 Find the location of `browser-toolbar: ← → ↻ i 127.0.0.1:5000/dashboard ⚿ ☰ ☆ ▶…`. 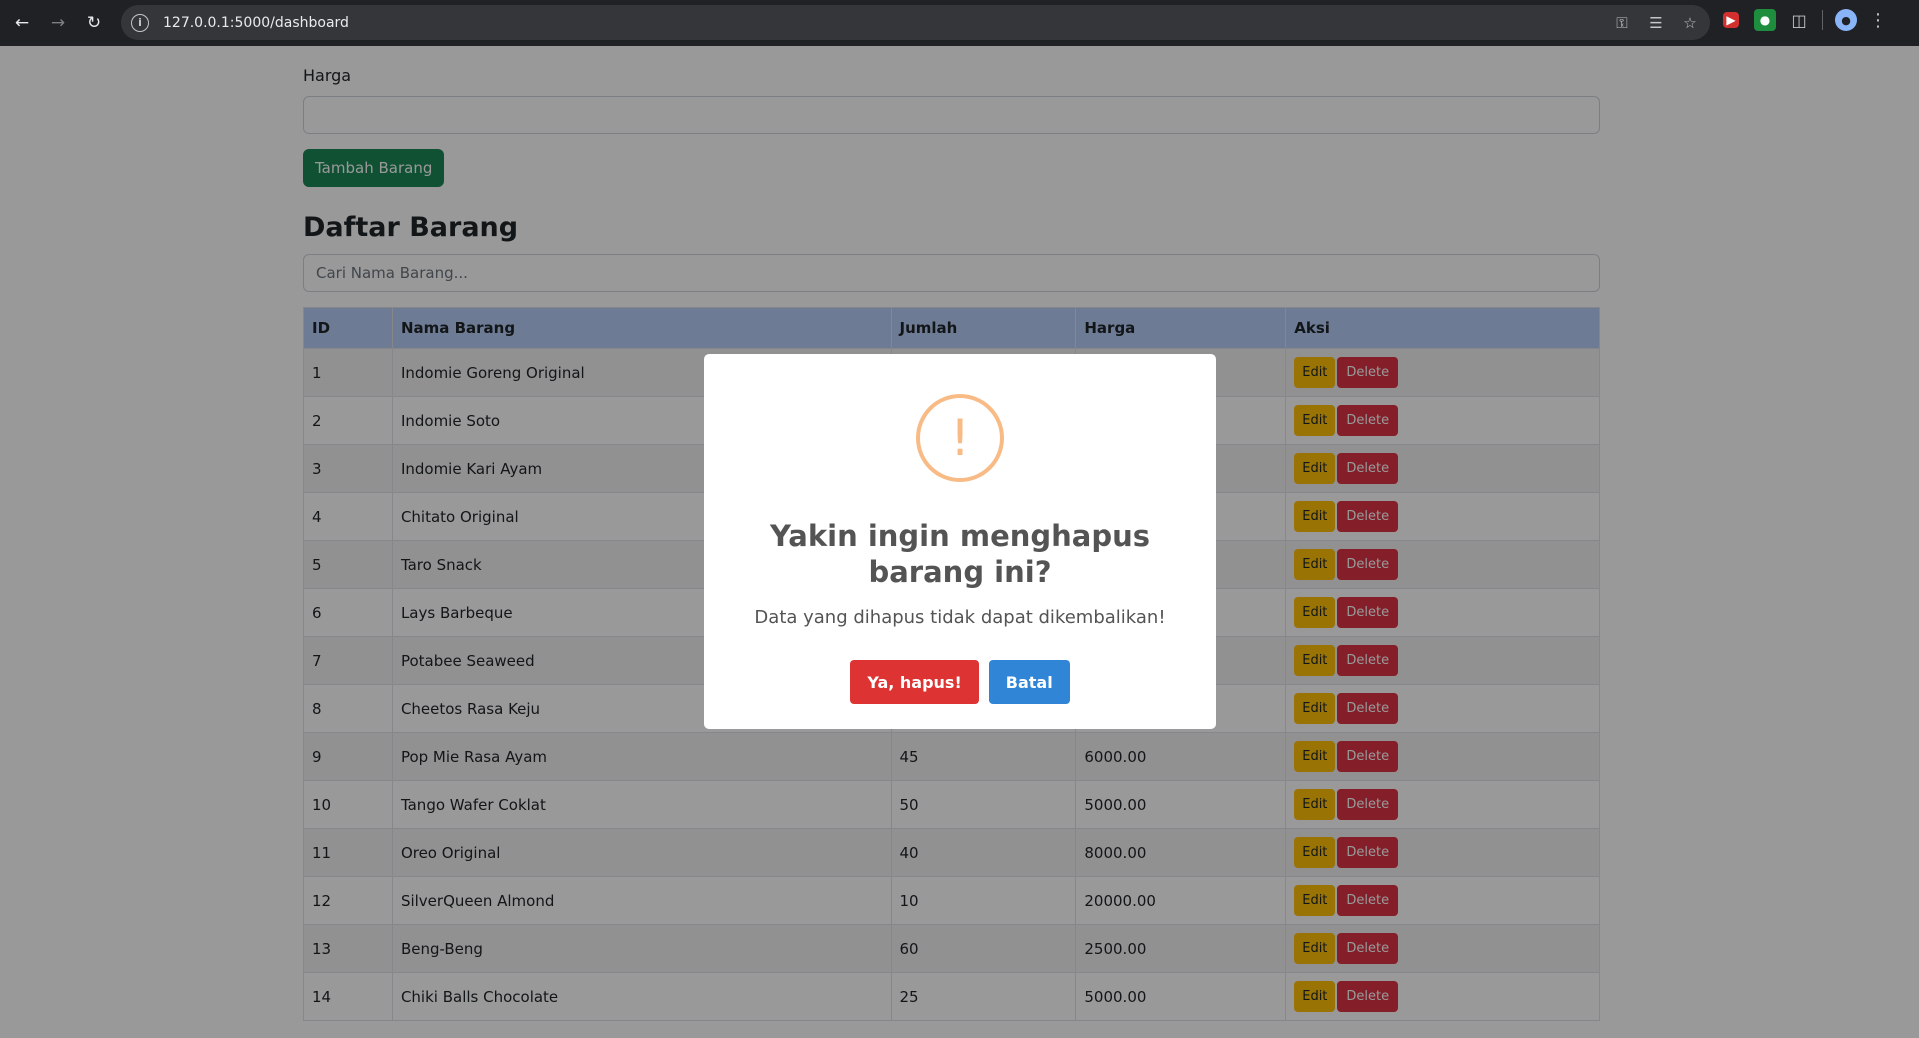

browser-toolbar: ← → ↻ i 127.0.0.1:5000/dashboard ⚿ ☰ ☆ ▶… is located at coordinates (959, 23).